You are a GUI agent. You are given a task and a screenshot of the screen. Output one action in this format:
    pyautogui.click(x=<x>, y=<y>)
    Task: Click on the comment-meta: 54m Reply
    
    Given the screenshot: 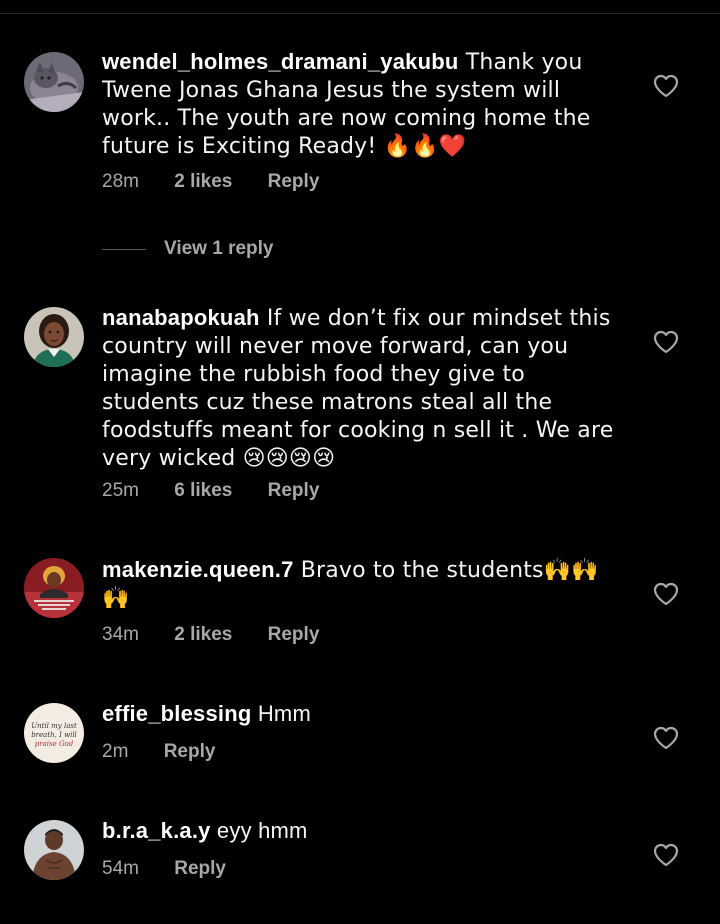 What is the action you would take?
    pyautogui.click(x=164, y=869)
    